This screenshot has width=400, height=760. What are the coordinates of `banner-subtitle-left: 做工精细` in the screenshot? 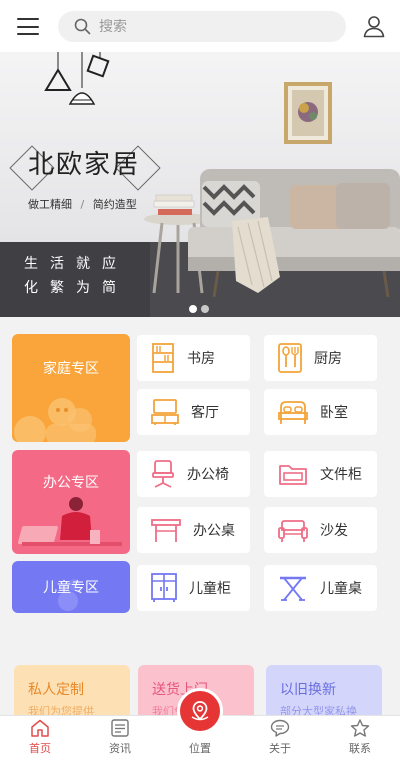 It's located at (50, 204).